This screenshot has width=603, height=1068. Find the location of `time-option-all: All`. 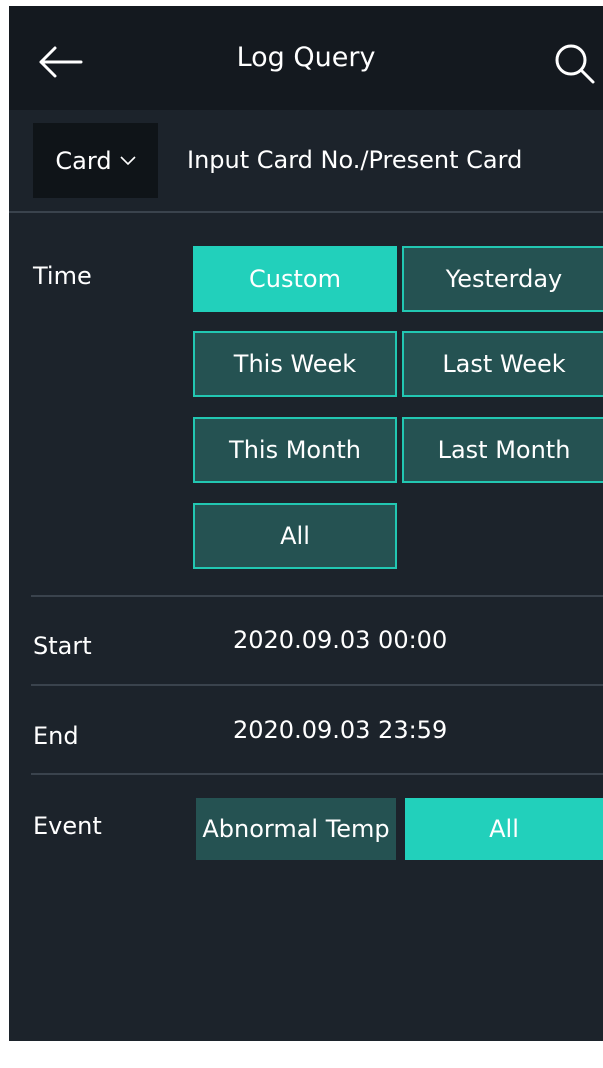

time-option-all: All is located at coordinates (295, 536).